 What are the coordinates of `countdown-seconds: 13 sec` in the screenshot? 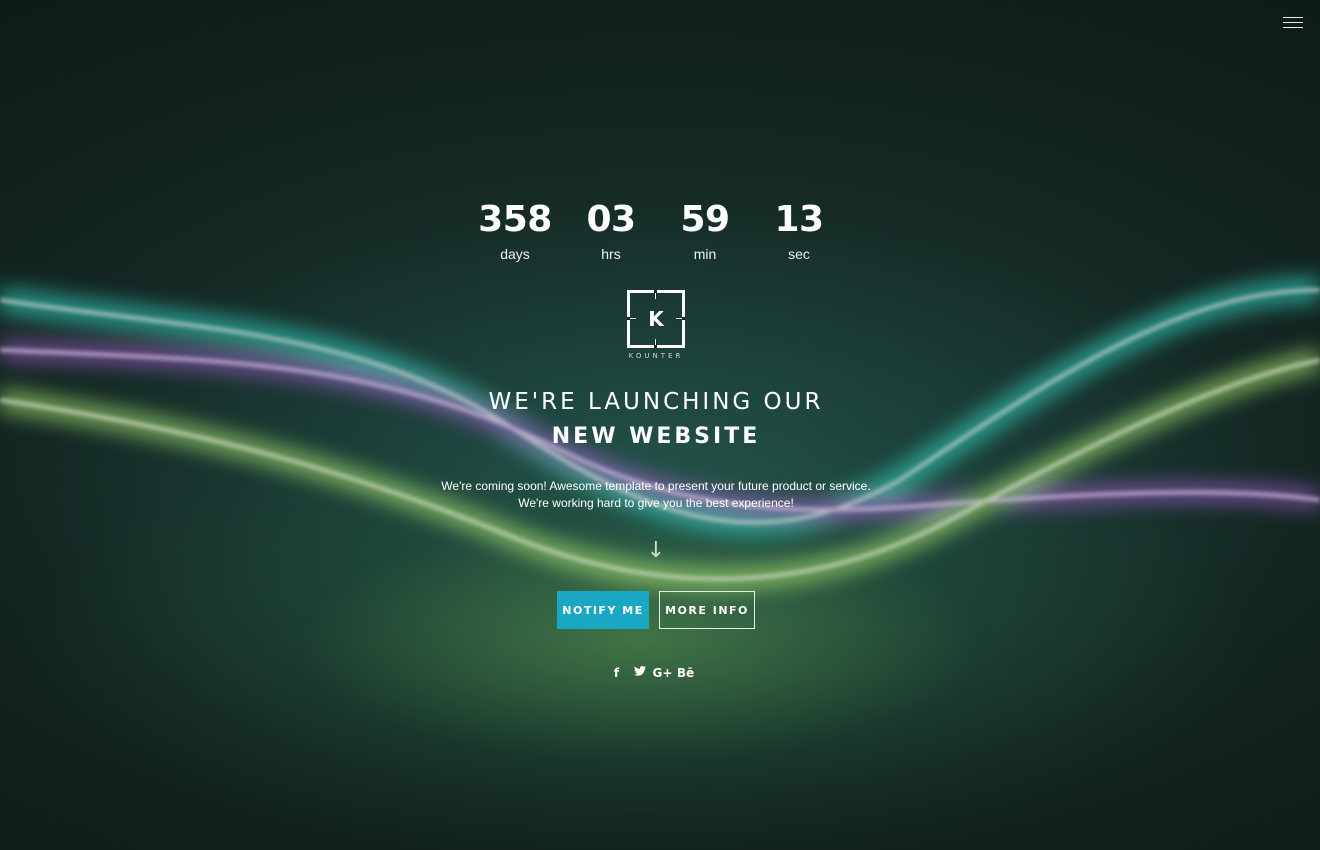 It's located at (799, 230).